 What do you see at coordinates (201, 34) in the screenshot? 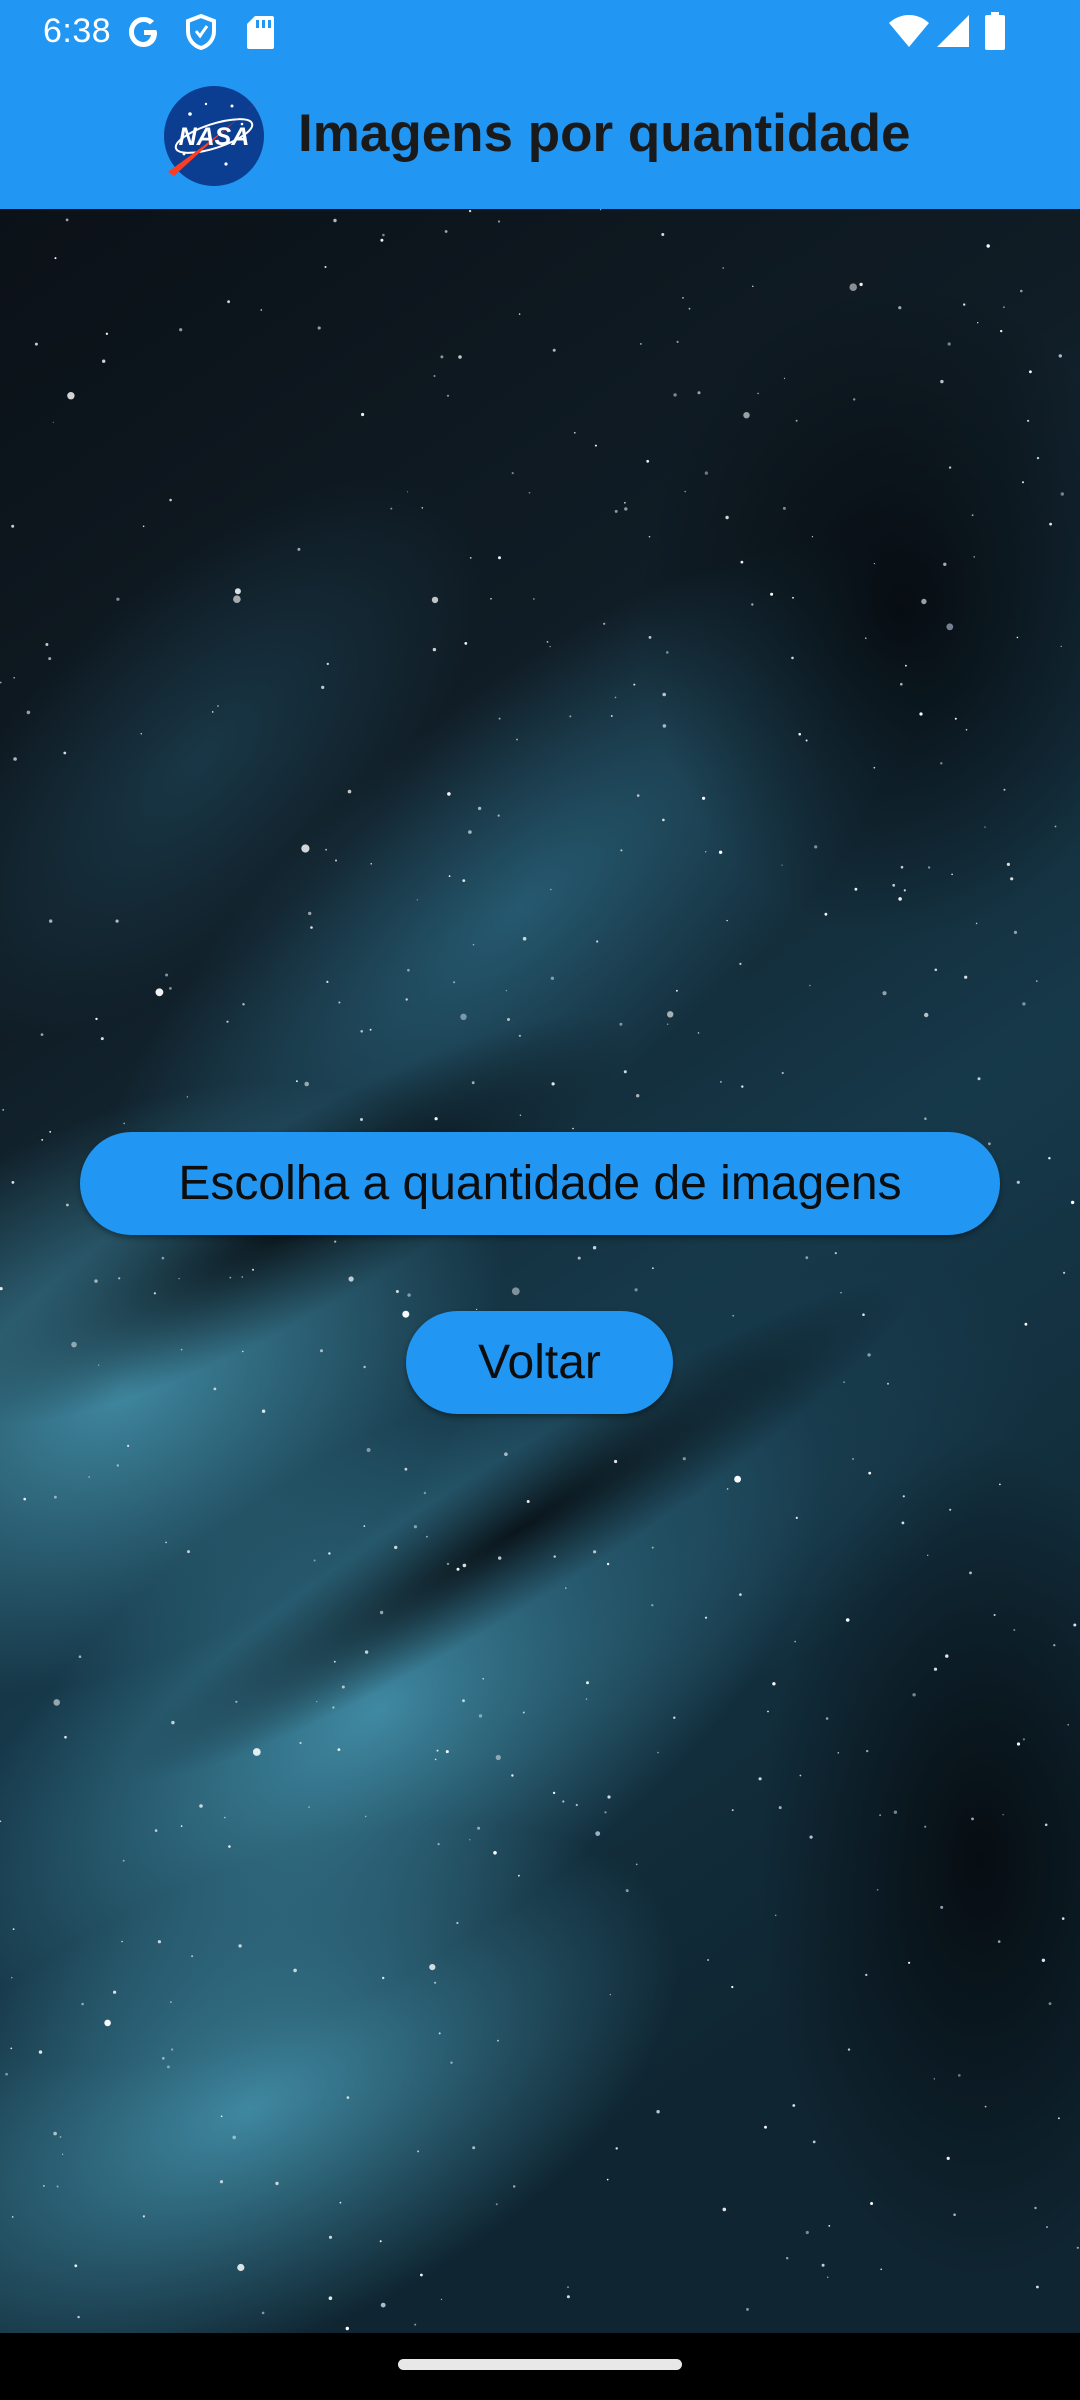
I see `shield-icon` at bounding box center [201, 34].